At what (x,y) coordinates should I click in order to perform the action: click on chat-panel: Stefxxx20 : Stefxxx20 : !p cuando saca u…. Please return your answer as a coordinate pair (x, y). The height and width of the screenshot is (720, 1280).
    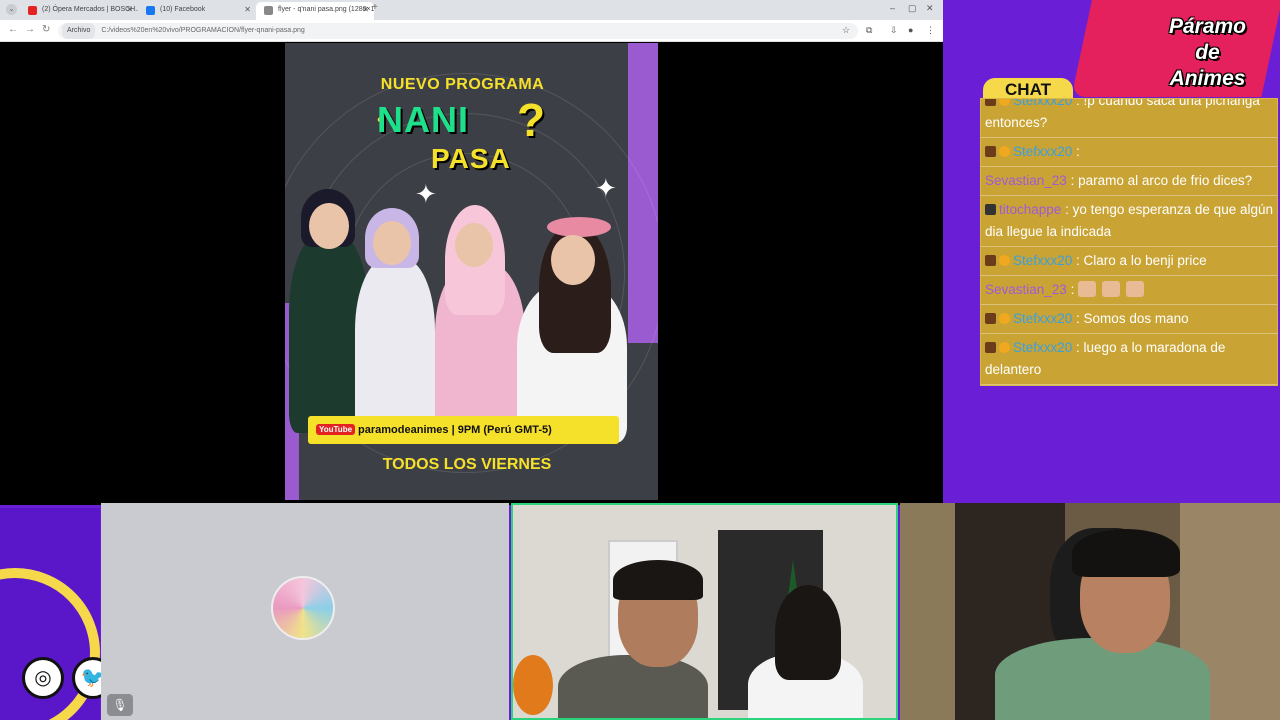
    Looking at the image, I should click on (1129, 242).